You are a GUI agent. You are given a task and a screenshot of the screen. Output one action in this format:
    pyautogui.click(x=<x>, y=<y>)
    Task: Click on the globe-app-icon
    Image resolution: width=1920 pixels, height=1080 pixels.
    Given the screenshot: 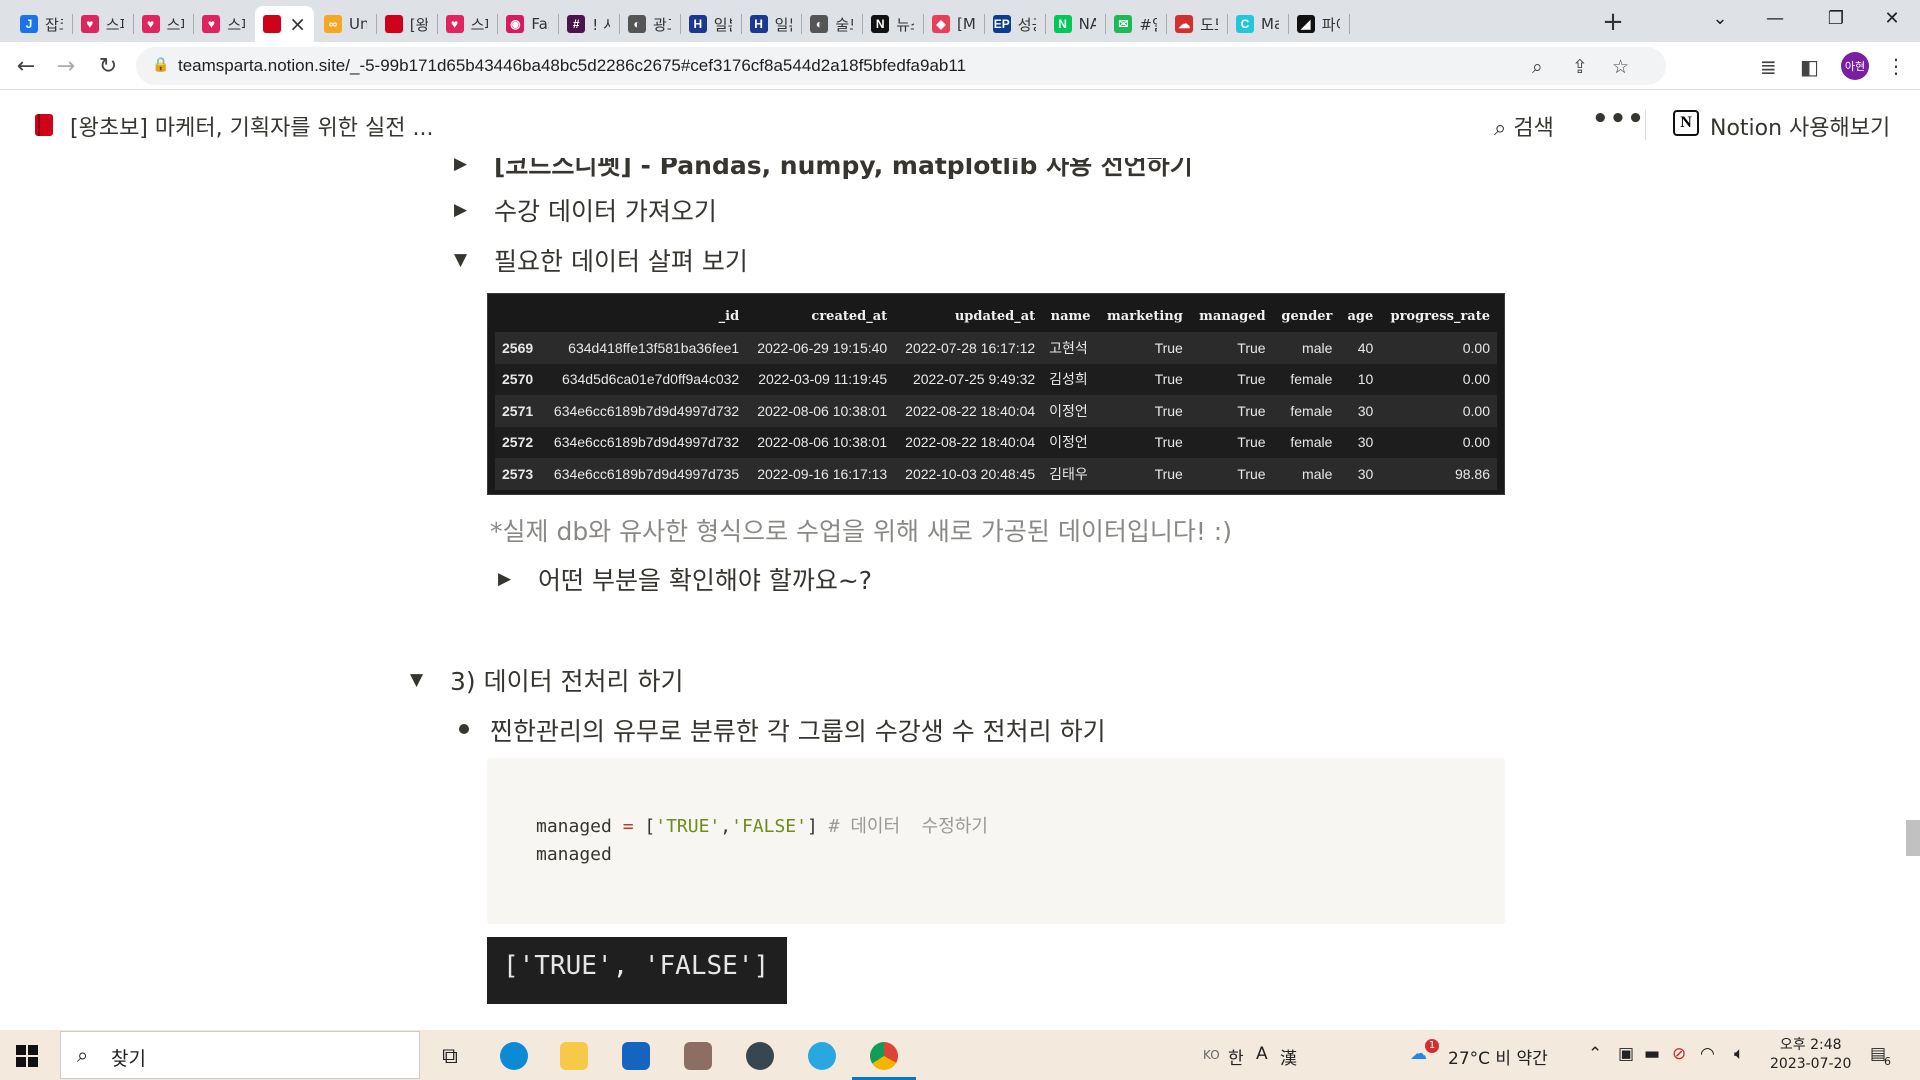 What is the action you would take?
    pyautogui.click(x=760, y=1056)
    